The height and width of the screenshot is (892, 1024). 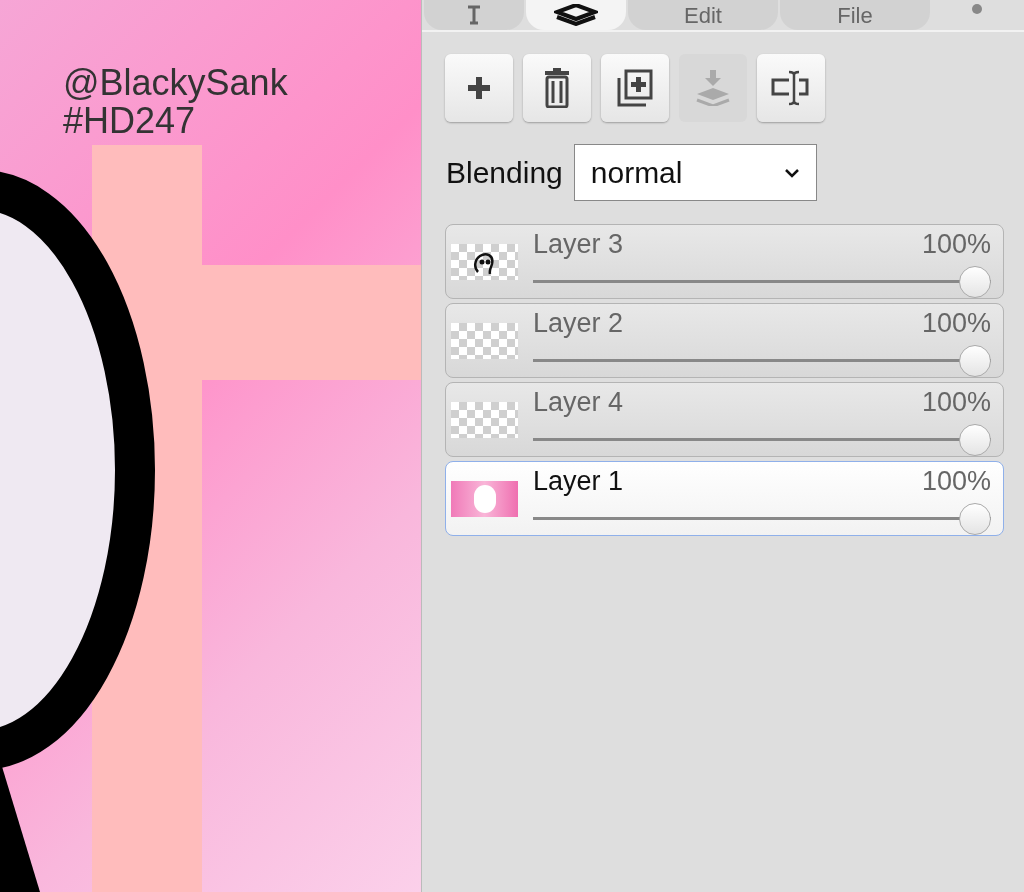 I want to click on canvas-text: #HD247, so click(x=129, y=121).